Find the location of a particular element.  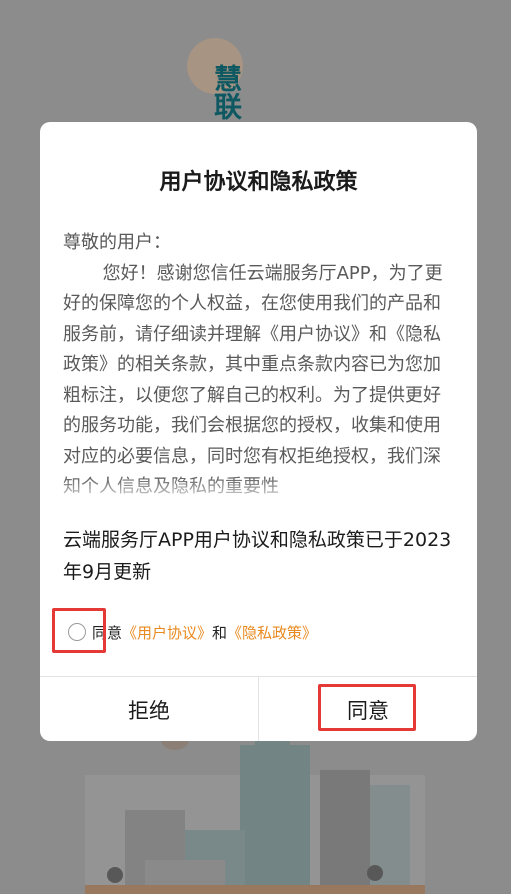

consent-row: 同意 《用户协议》 和 《隐私政策》 is located at coordinates (192, 632).